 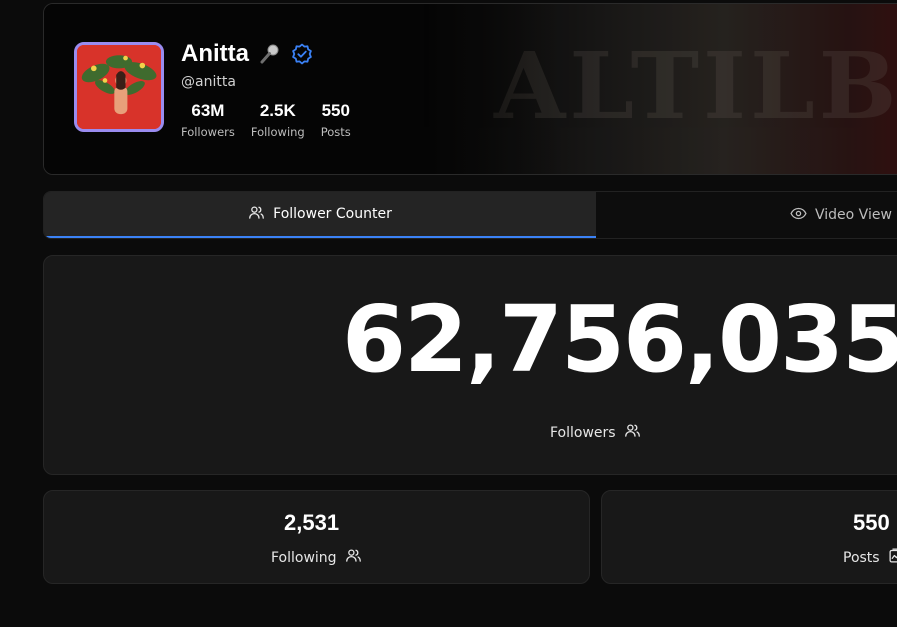 What do you see at coordinates (871, 522) in the screenshot?
I see `posts-count: 550` at bounding box center [871, 522].